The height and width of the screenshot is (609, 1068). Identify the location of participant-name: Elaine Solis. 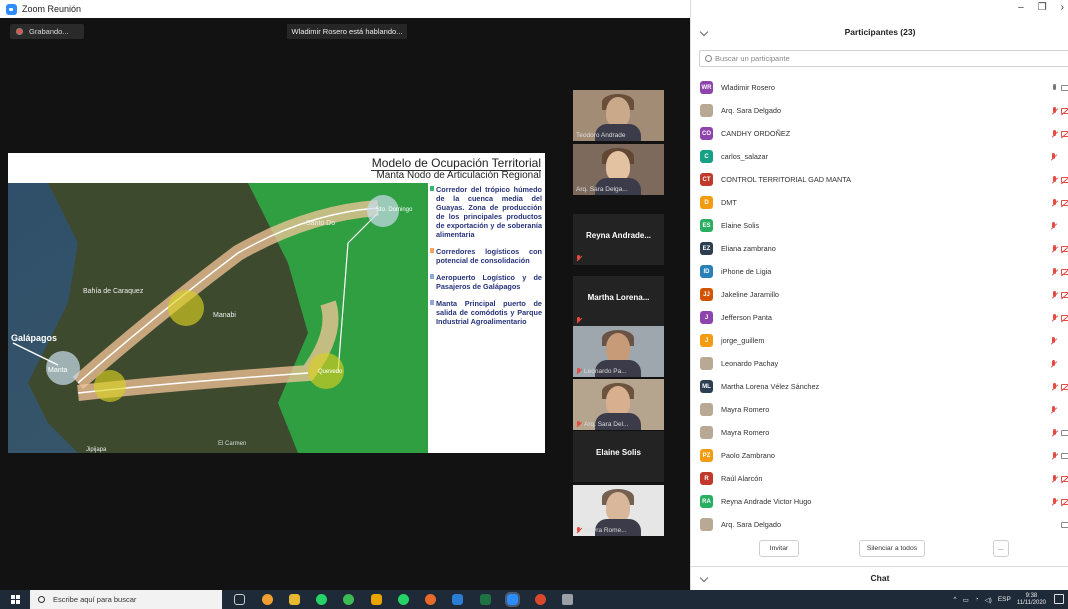
(740, 225).